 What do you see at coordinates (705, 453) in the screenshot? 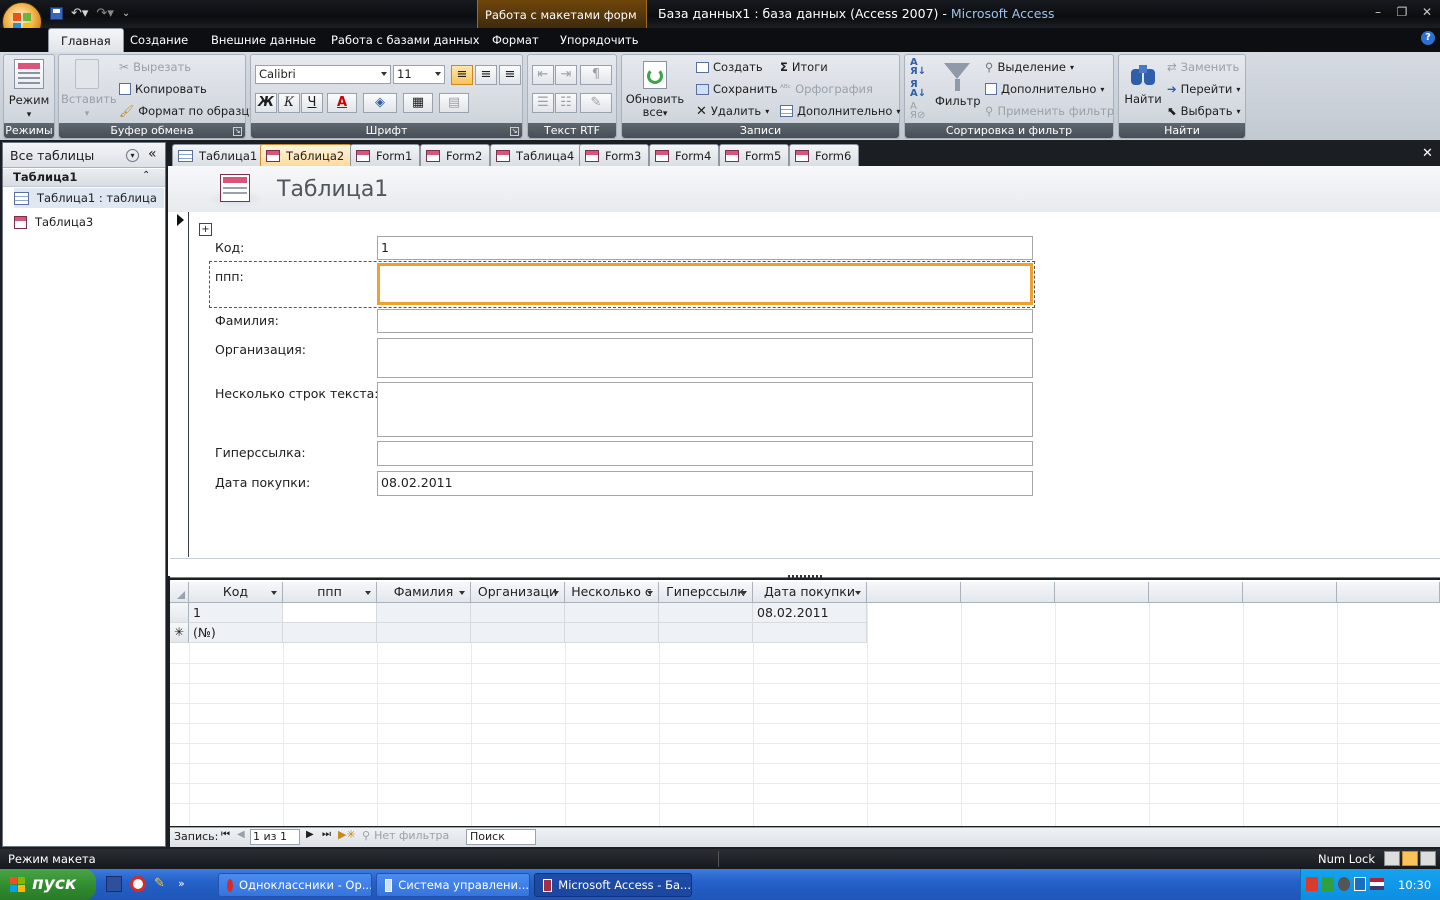
I see `field-hyperlink` at bounding box center [705, 453].